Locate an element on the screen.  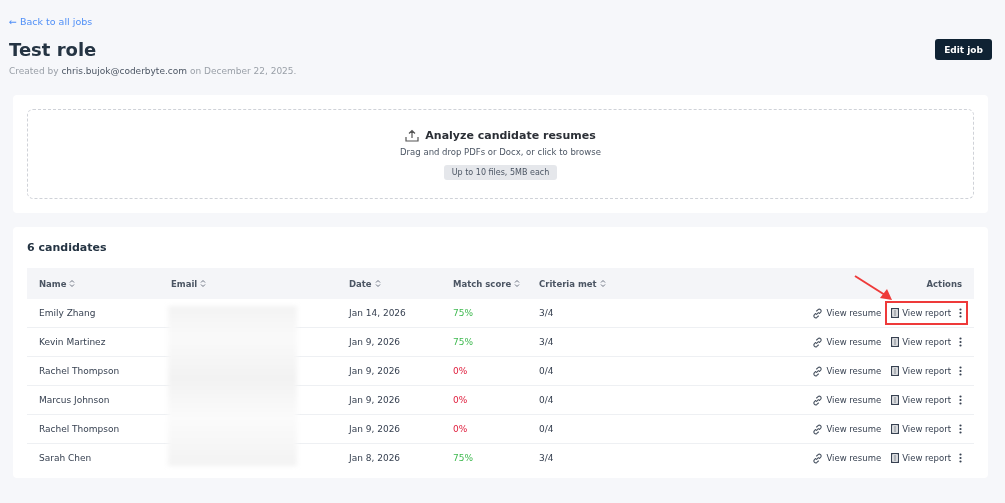
column-header: Email is located at coordinates (184, 283).